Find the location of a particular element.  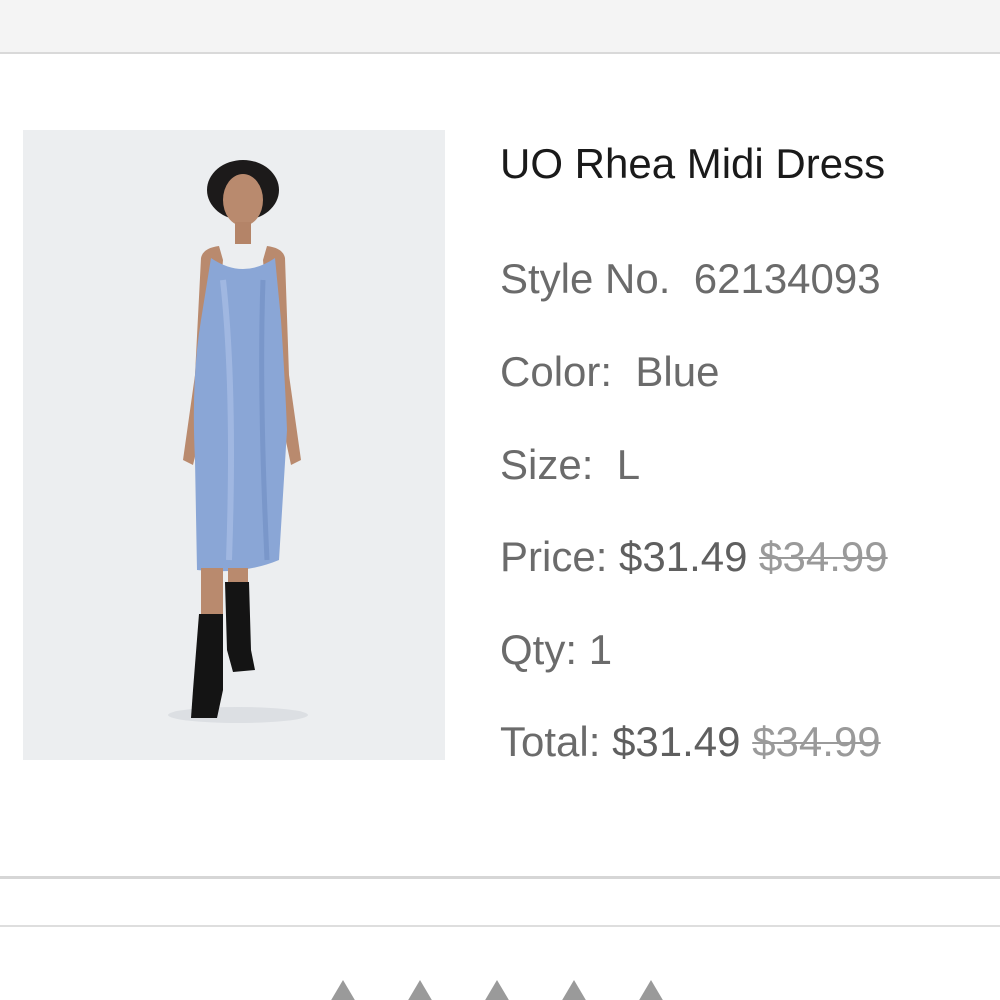

size-label: Size: is located at coordinates (547, 464).